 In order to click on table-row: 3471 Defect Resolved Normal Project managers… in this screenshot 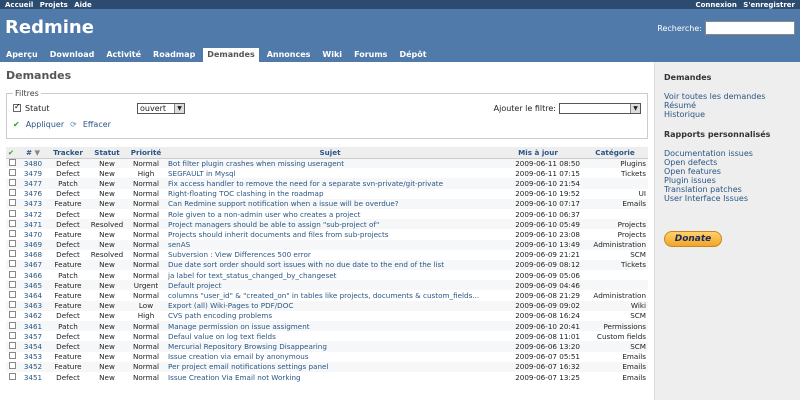, I will do `click(327, 224)`.